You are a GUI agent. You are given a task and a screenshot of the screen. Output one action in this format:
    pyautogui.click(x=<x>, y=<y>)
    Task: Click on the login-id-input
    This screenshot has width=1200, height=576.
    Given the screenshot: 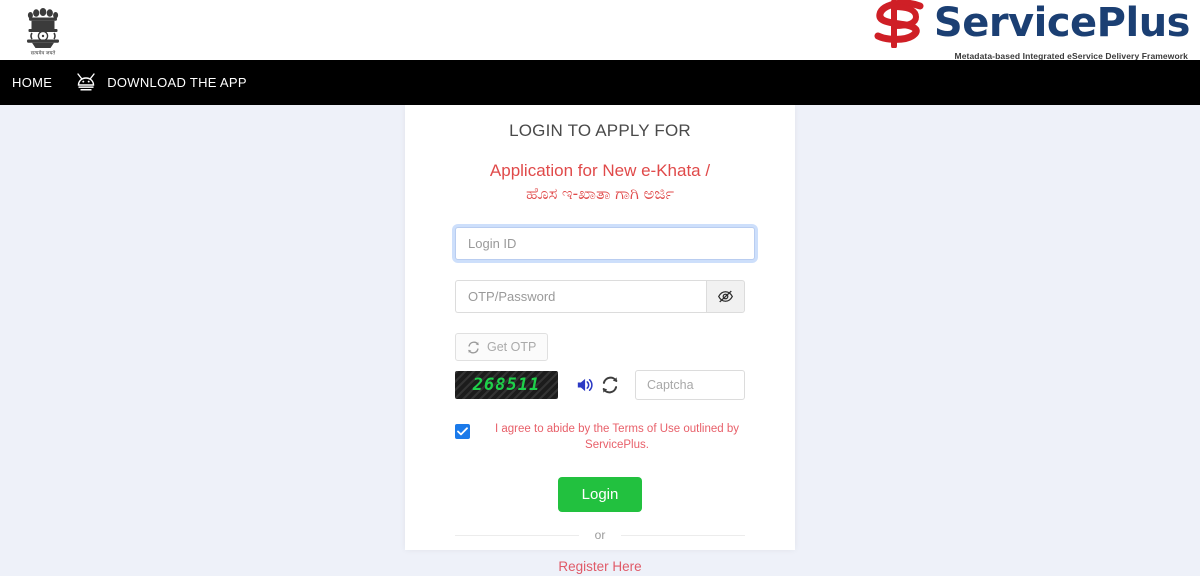 What is the action you would take?
    pyautogui.click(x=605, y=244)
    